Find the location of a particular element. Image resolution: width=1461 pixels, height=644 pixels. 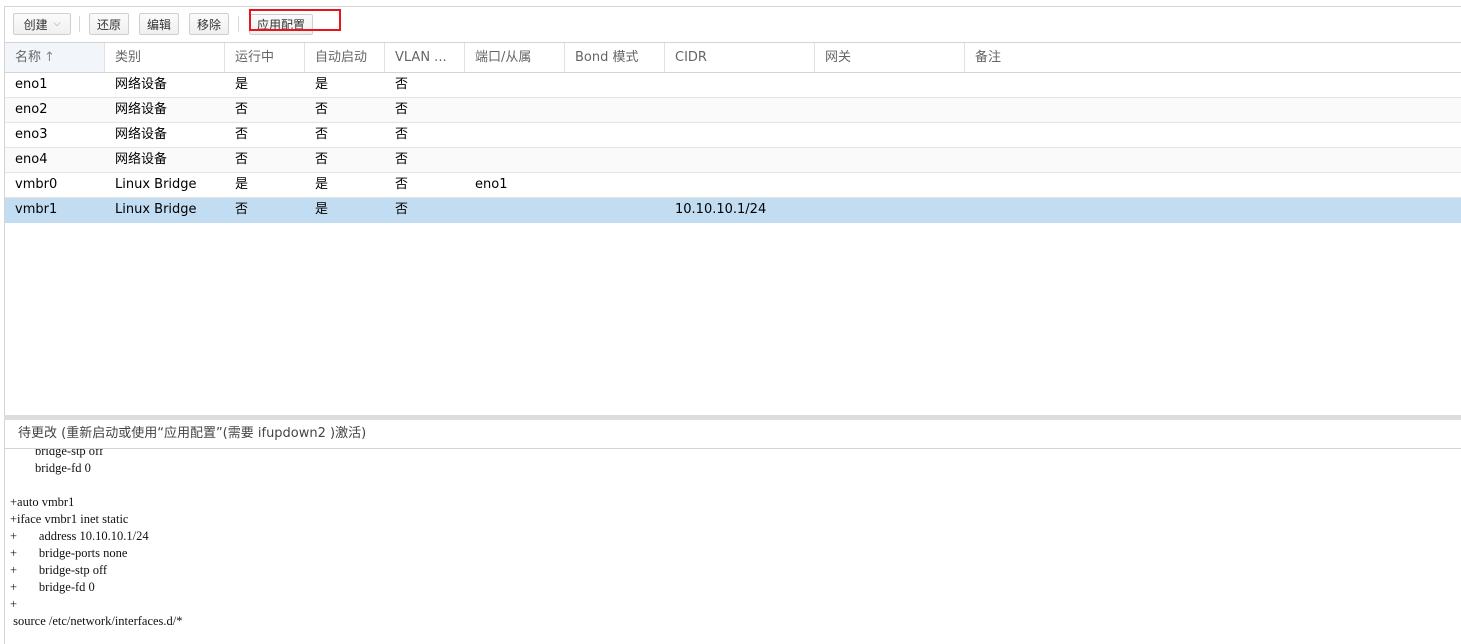

pending-changes-title: 待更改 (重新启动或使用“应用配置”(需要 ifupdown2 )激活) is located at coordinates (192, 433).